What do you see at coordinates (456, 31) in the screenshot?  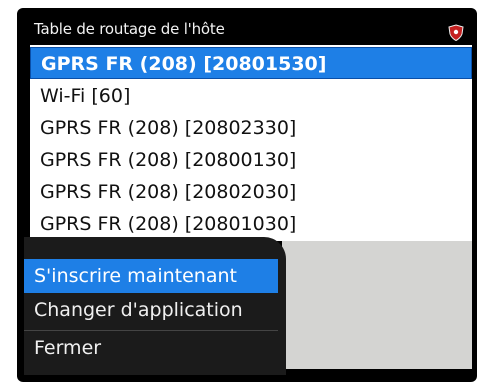 I see `shield-icon` at bounding box center [456, 31].